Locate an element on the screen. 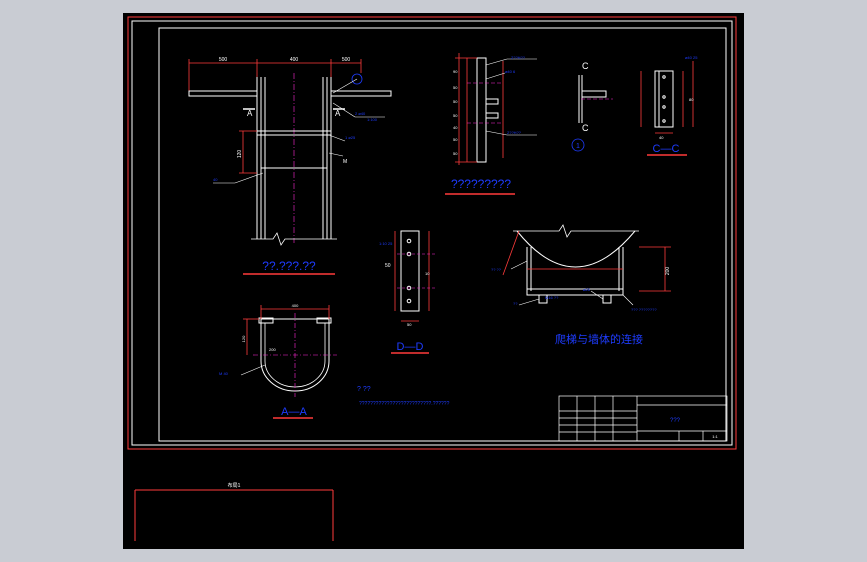  elevation-callout-1: 2 ⌀40 is located at coordinates (360, 113).